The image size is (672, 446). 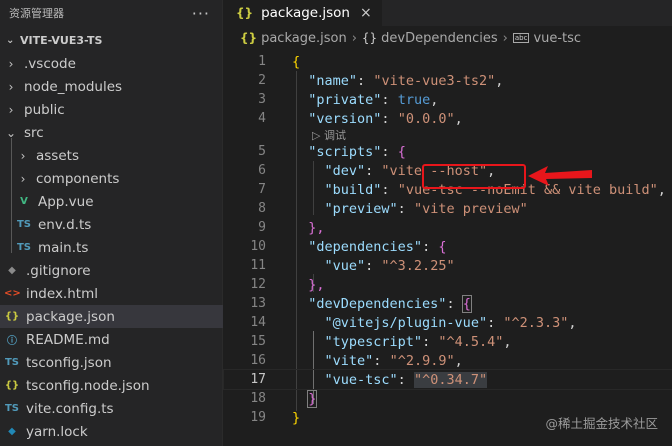 What do you see at coordinates (418, 265) in the screenshot?
I see `token: "^3.2.25"` at bounding box center [418, 265].